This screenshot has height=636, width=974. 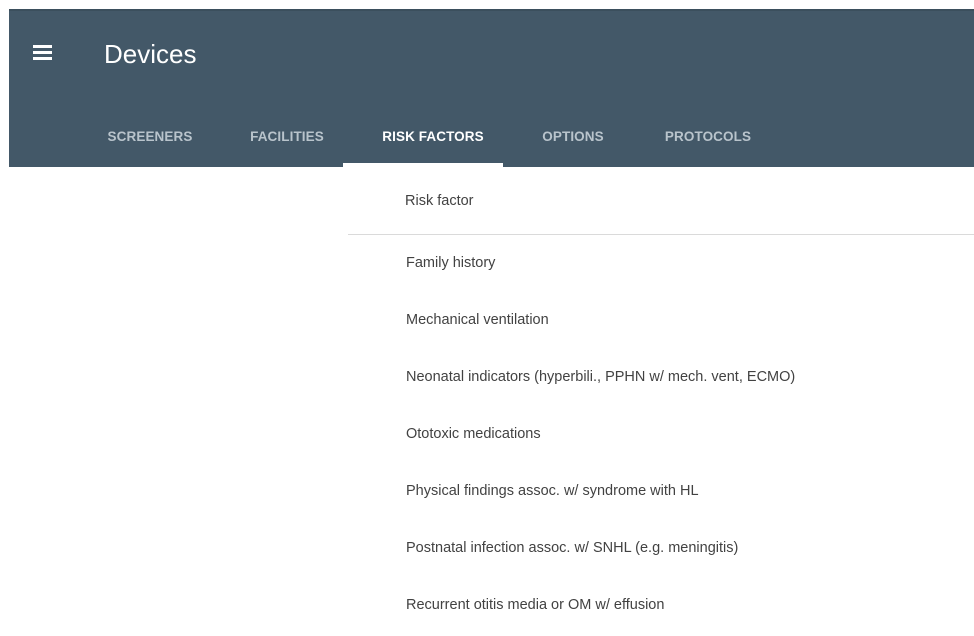 I want to click on list-item: Recurrent otitis media or OM w/ effusion, so click(x=661, y=607).